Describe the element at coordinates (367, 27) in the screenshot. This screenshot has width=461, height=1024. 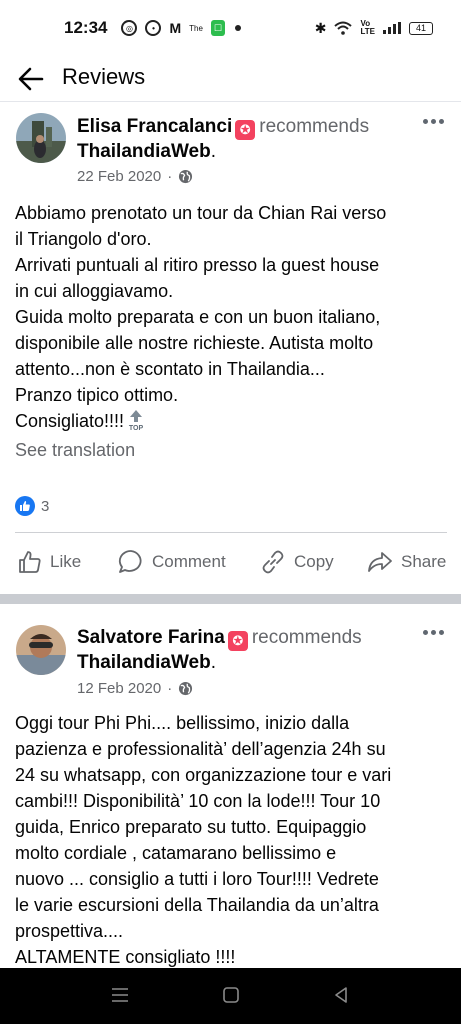
I see `volte-icon: Vo LTE` at that location.